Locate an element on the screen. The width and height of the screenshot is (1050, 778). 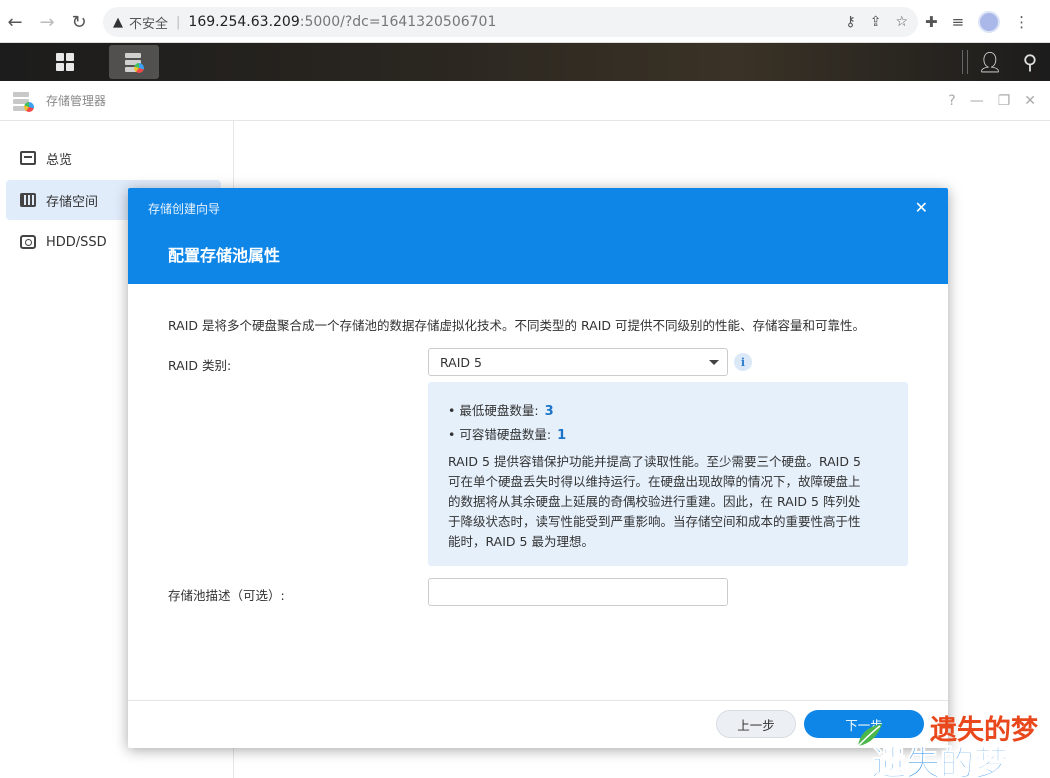
app-storage-icon is located at coordinates (23, 101).